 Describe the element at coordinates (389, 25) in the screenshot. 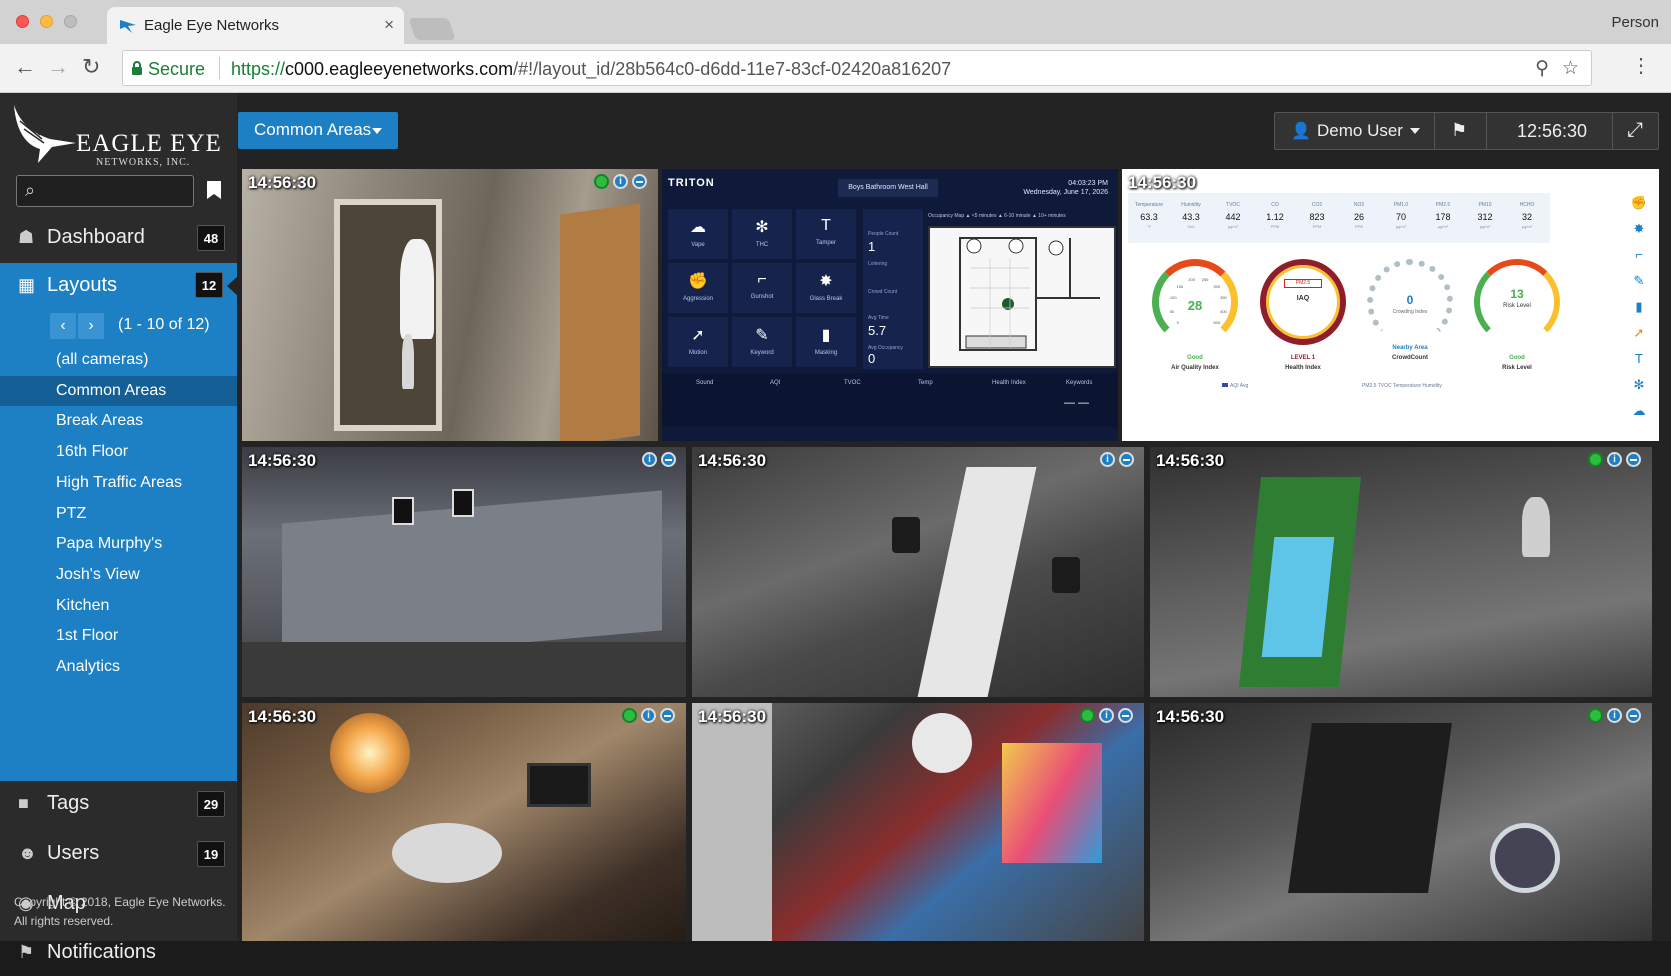

I see `tab-close-icon: ×` at that location.